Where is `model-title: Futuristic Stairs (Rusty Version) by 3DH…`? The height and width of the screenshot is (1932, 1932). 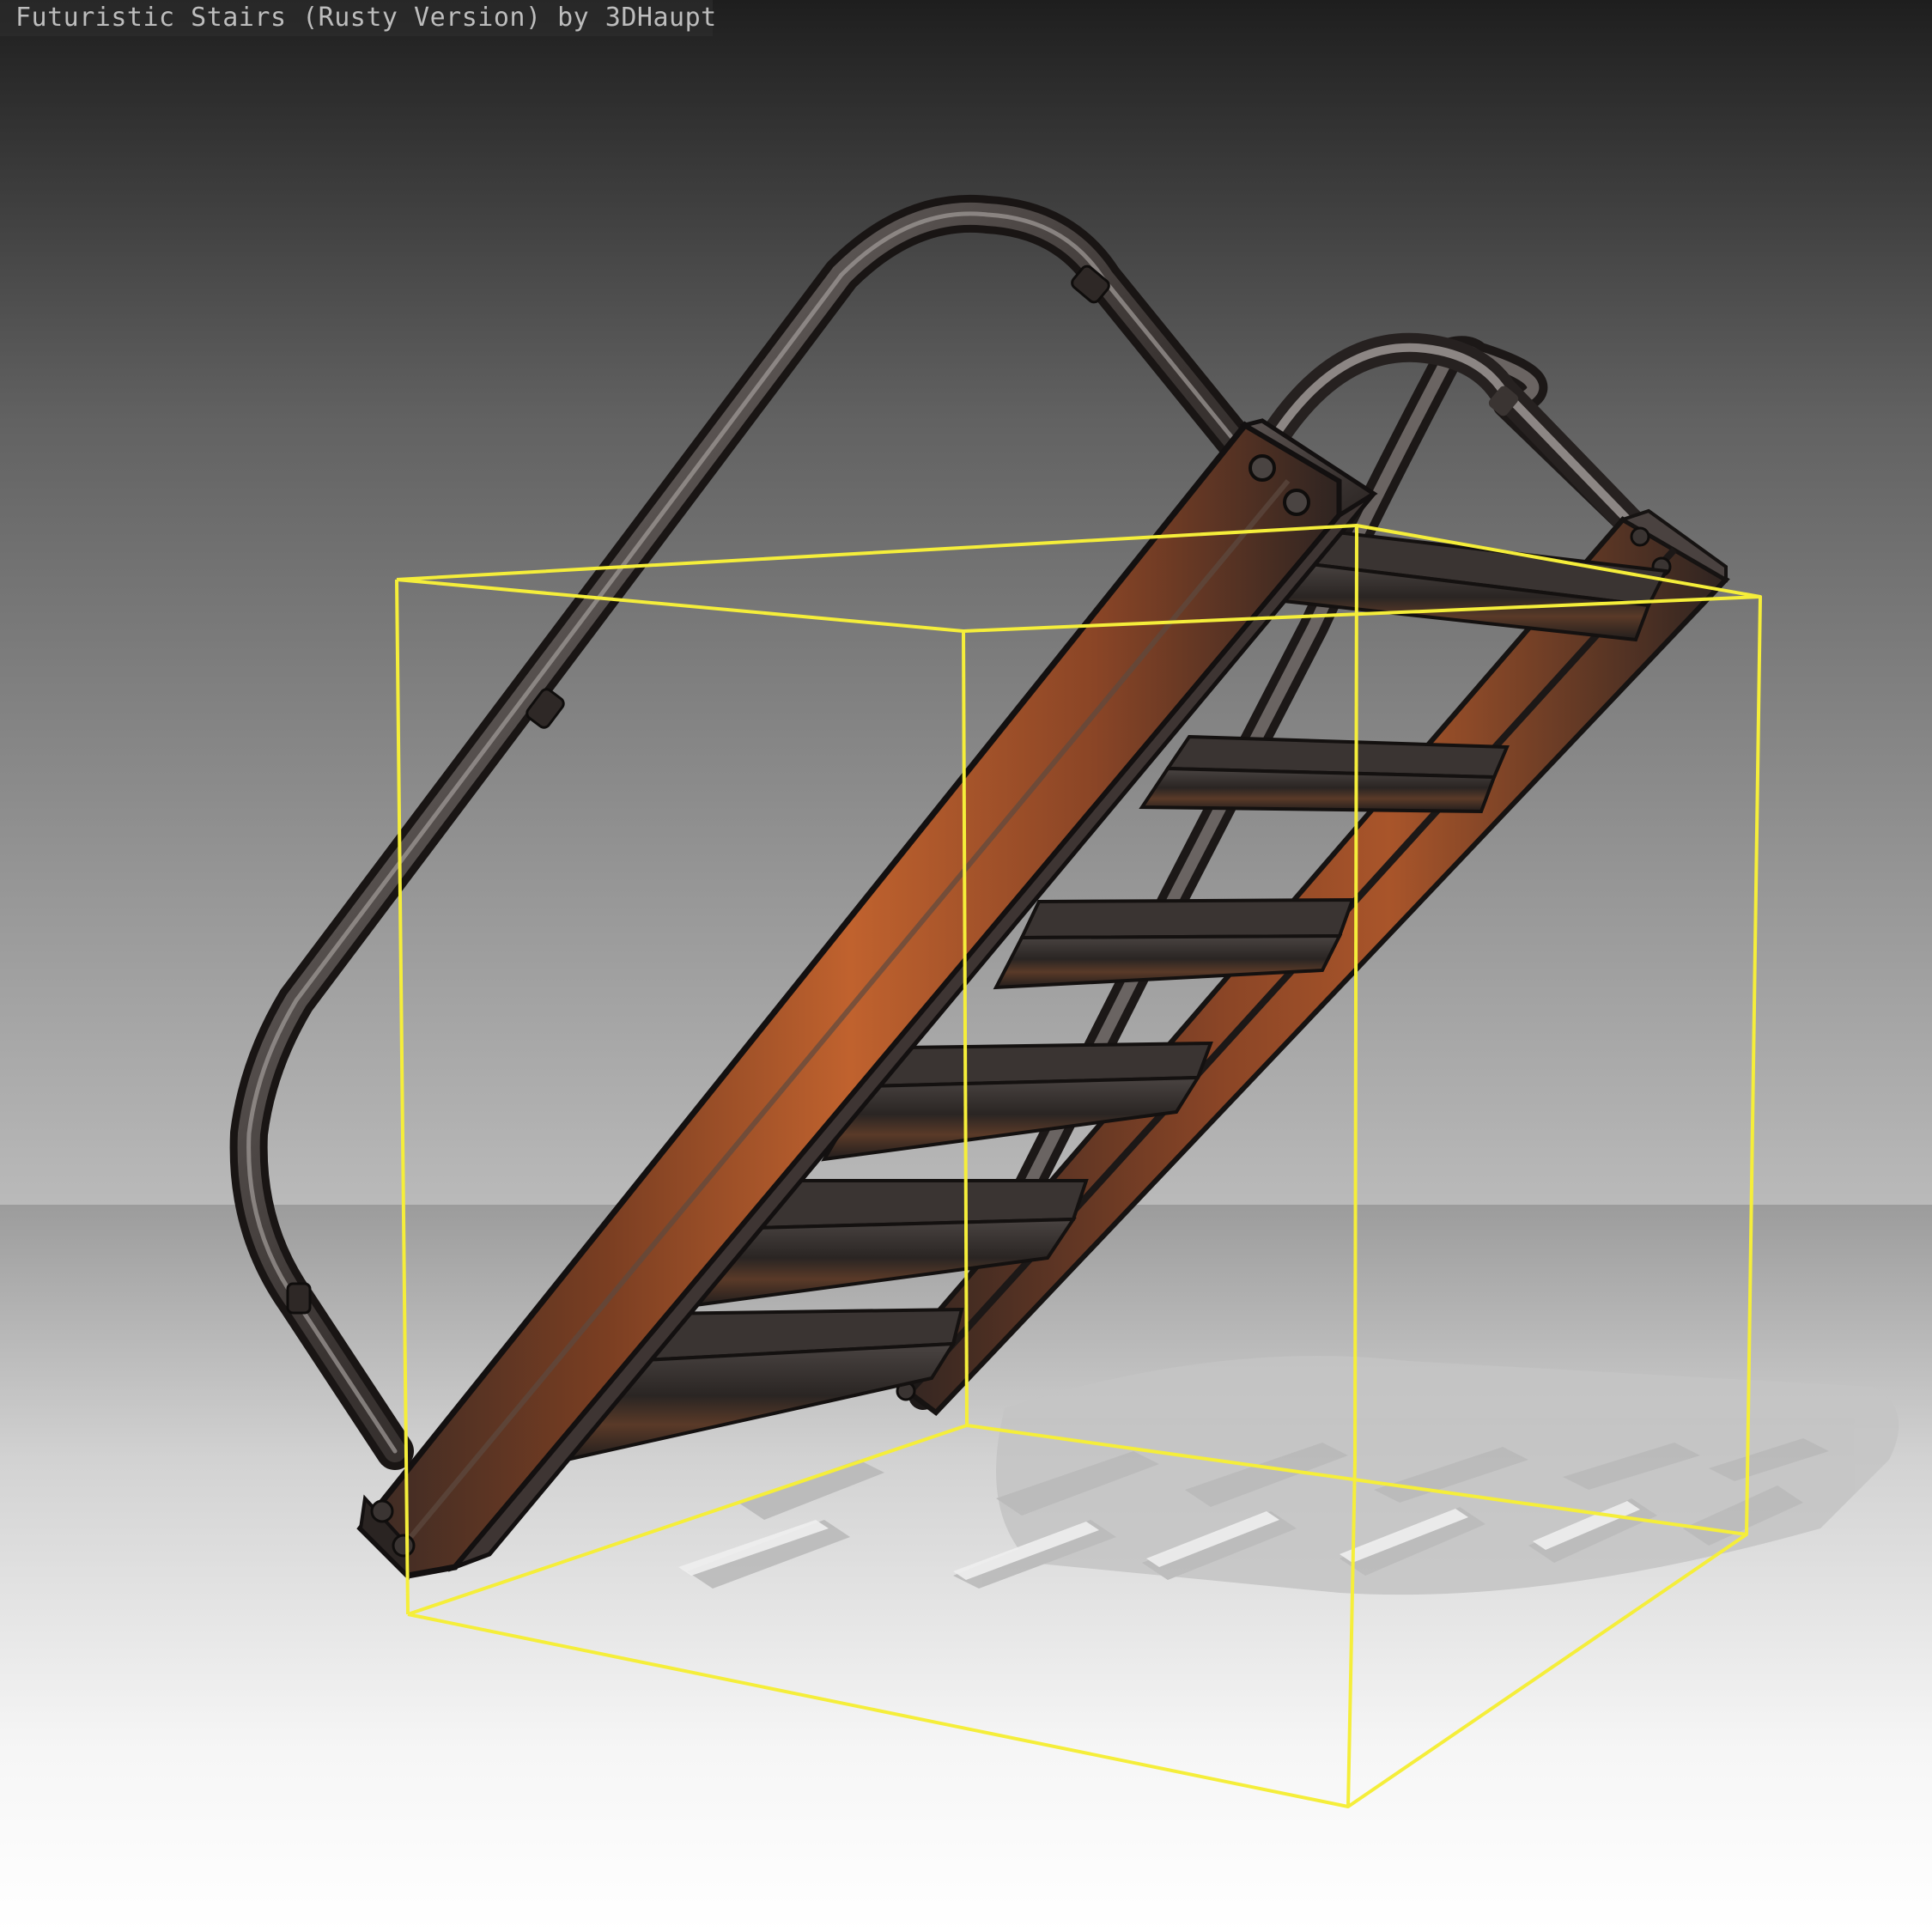 model-title: Futuristic Stairs (Rusty Version) by 3DH… is located at coordinates (366, 18).